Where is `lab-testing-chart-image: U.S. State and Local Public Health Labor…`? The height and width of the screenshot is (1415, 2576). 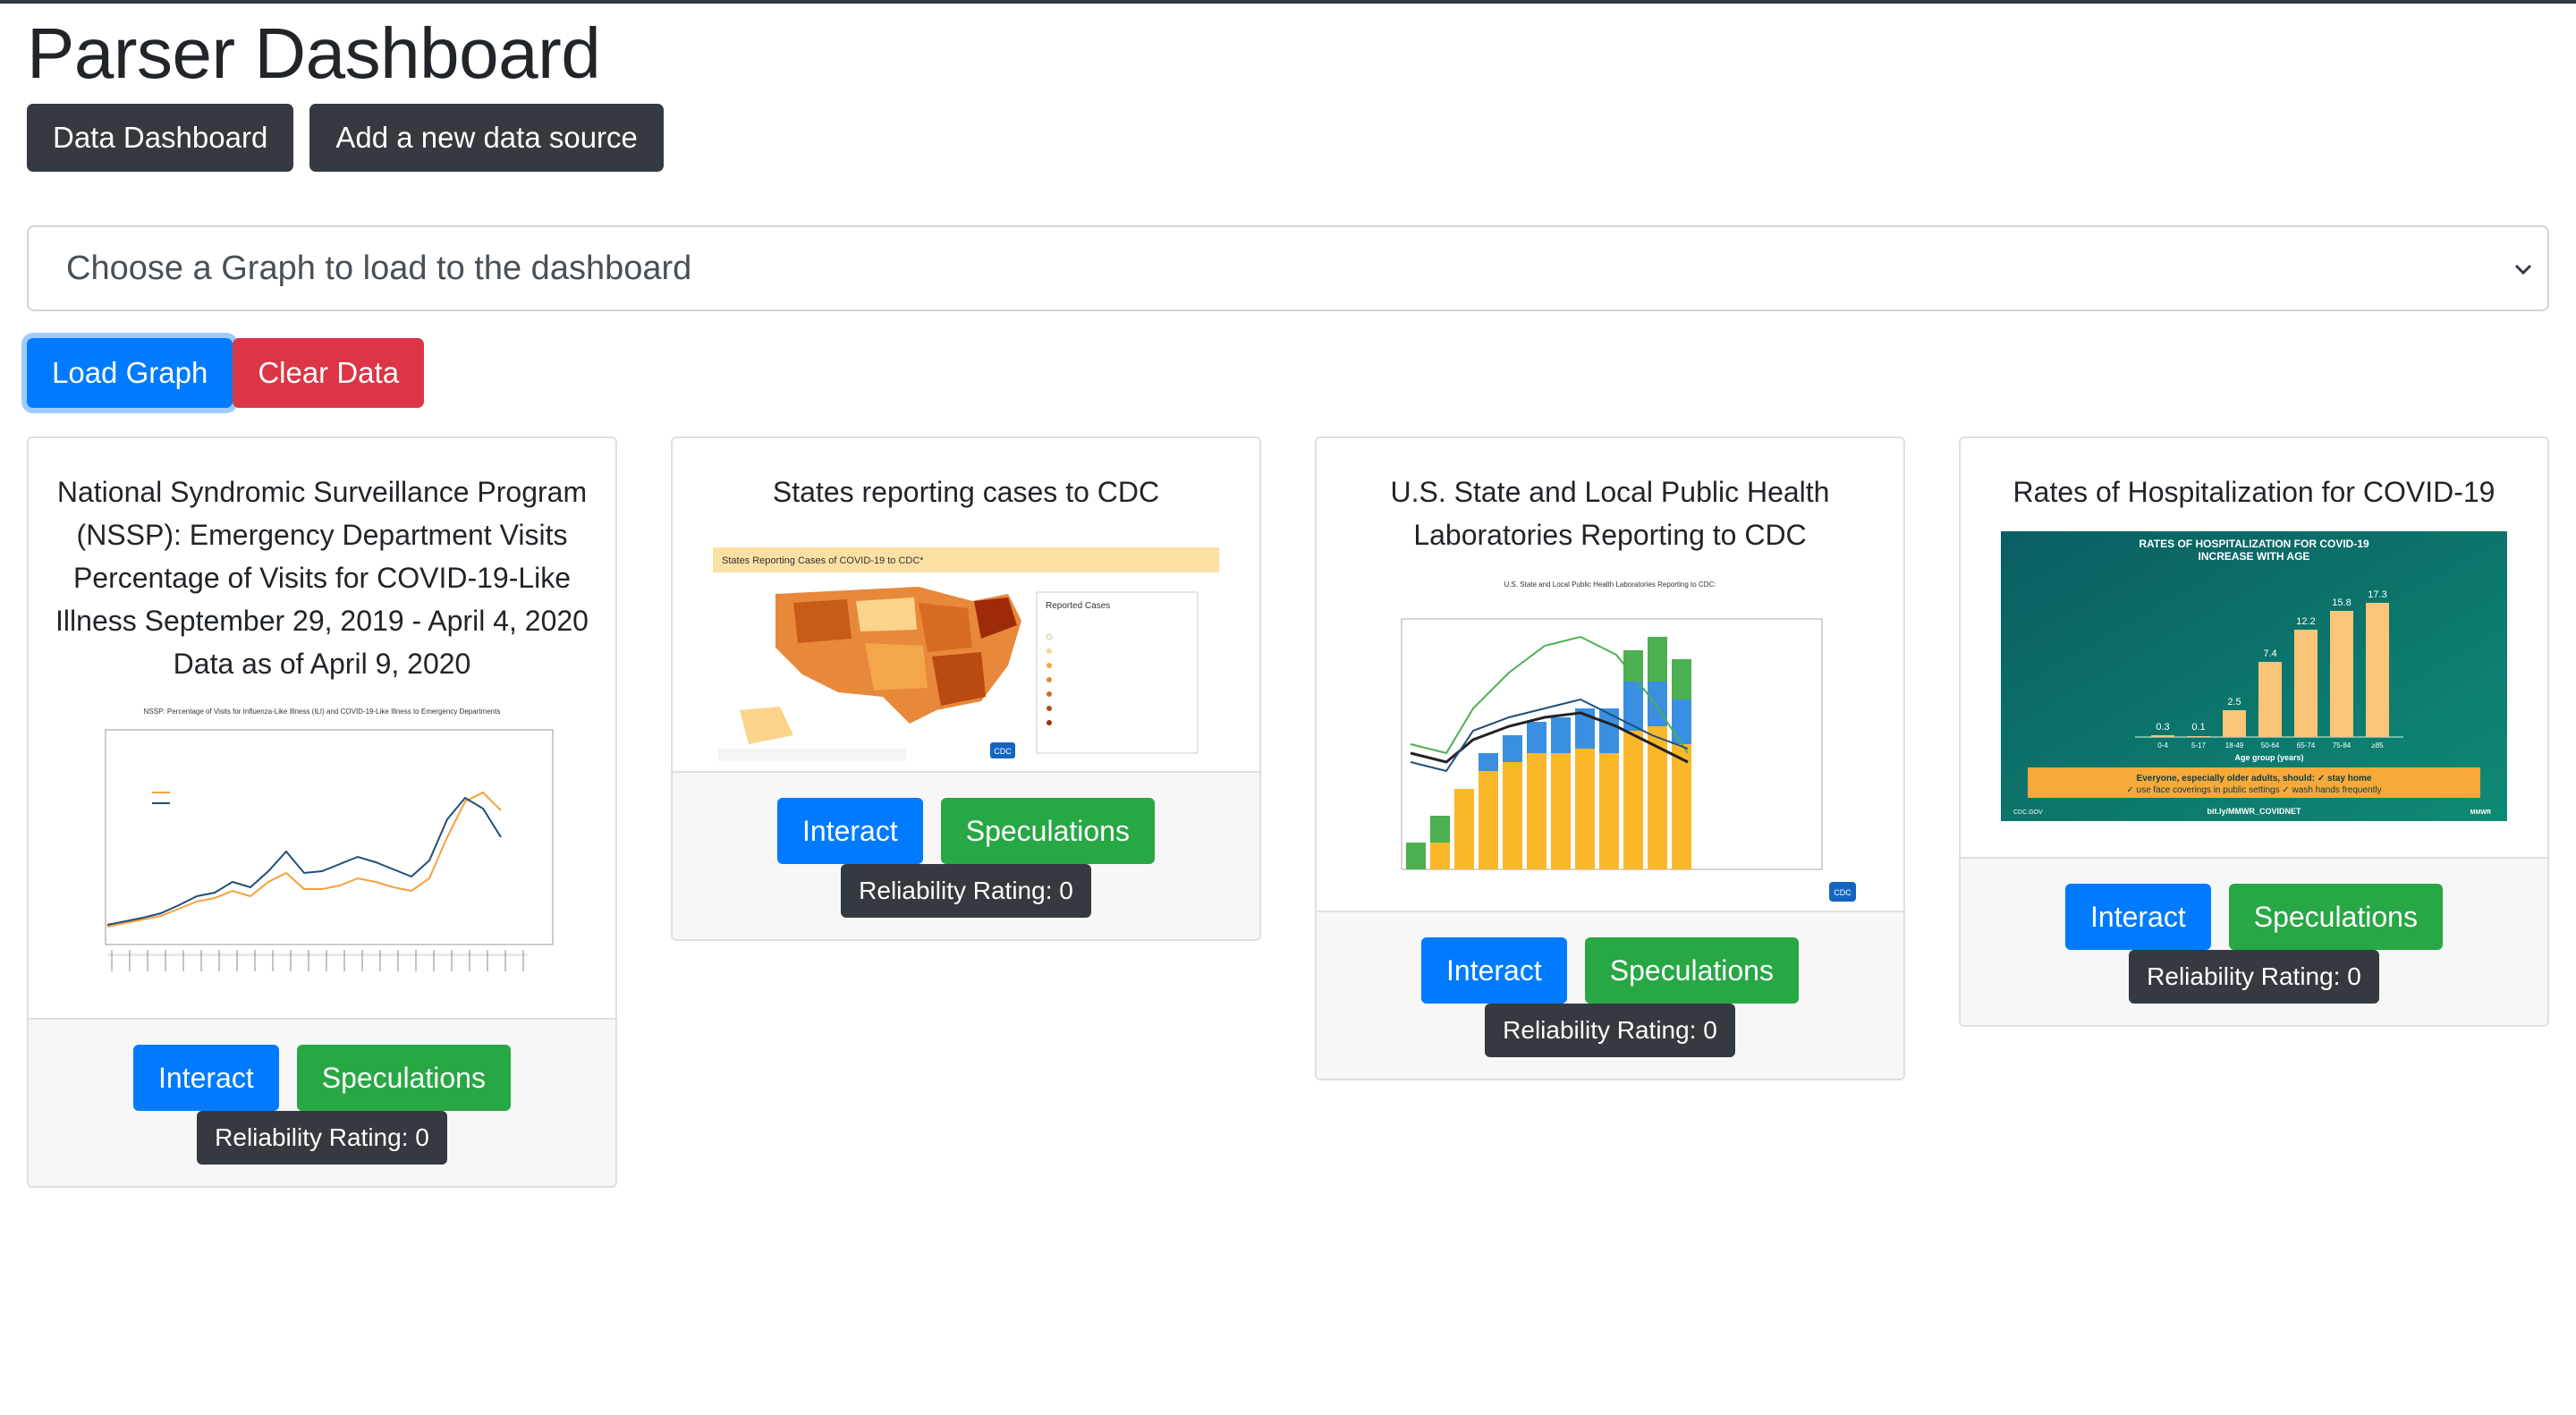 lab-testing-chart-image: U.S. State and Local Public Health Labor… is located at coordinates (1610, 742).